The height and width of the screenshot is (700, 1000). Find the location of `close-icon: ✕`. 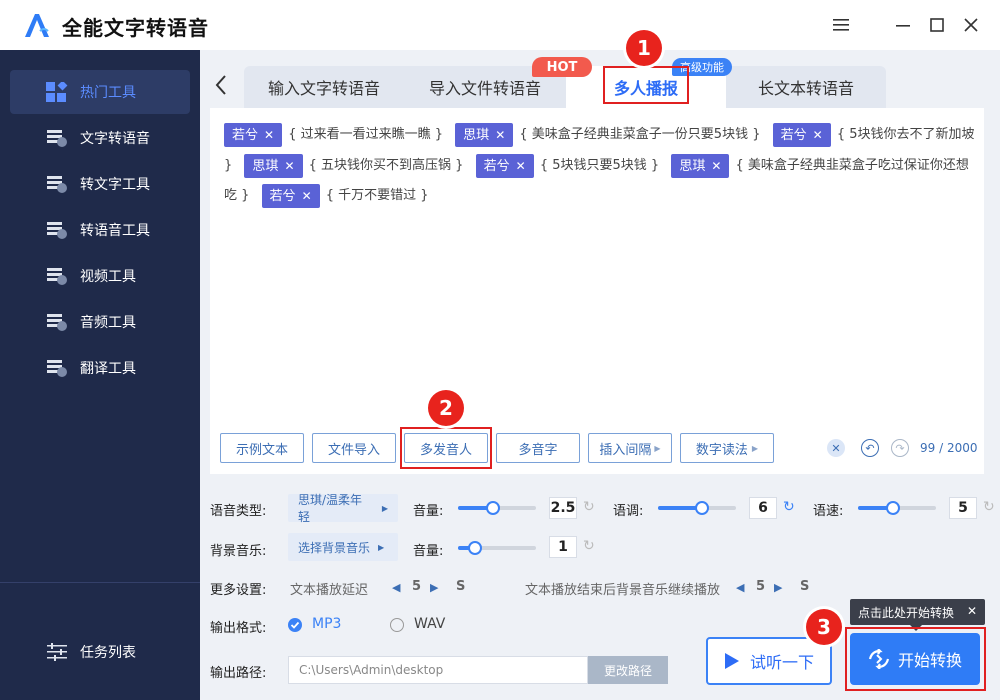

close-icon: ✕ is located at coordinates (972, 611).